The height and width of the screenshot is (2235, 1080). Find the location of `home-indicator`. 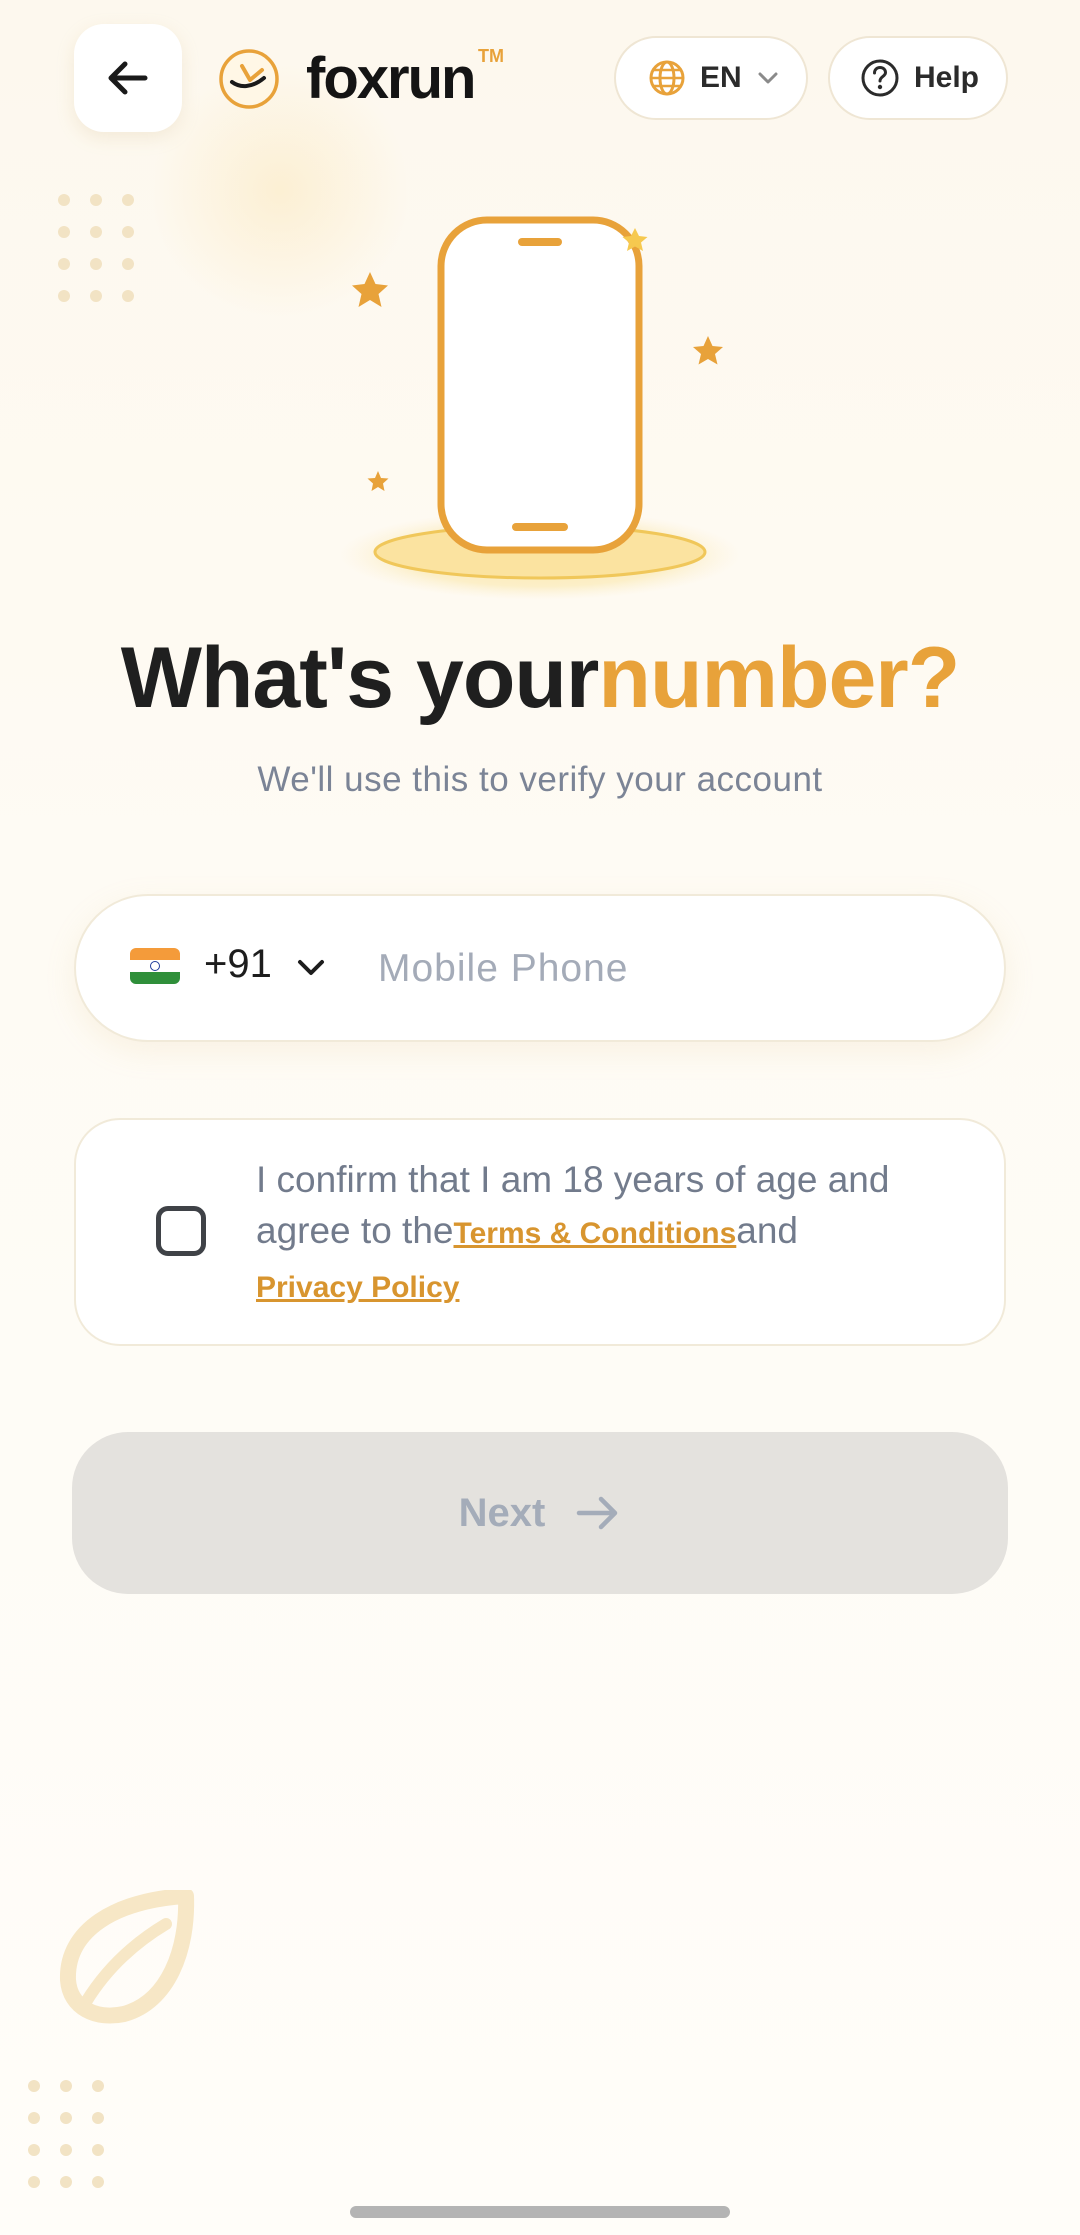

home-indicator is located at coordinates (540, 2212).